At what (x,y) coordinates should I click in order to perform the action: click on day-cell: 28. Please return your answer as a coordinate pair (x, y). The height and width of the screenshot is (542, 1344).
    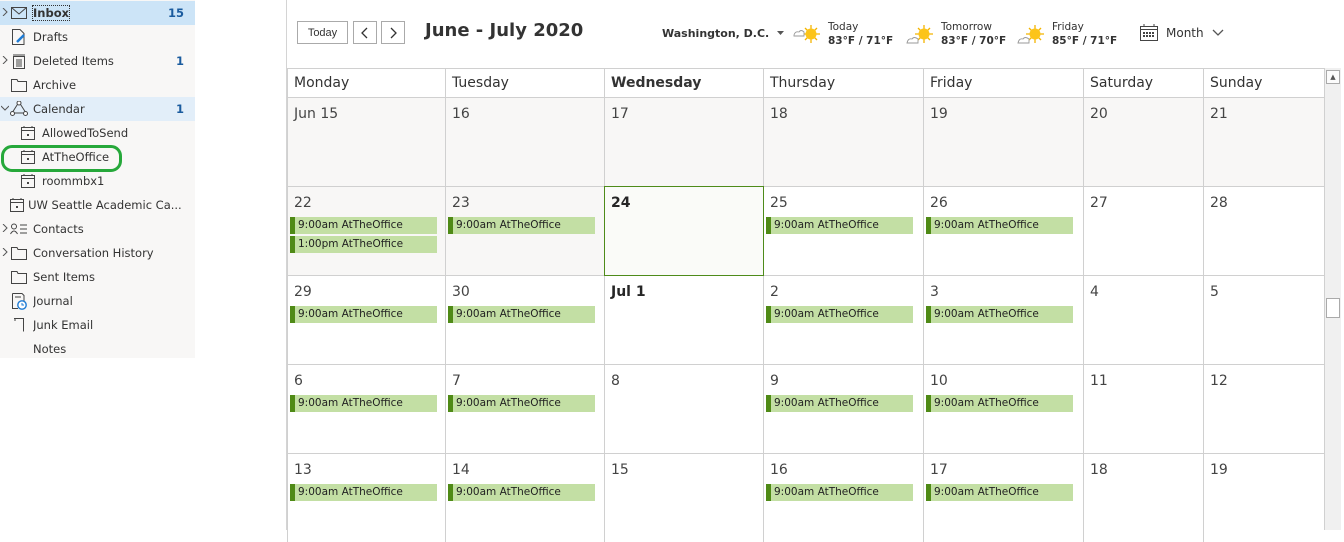
    Looking at the image, I should click on (1263, 230).